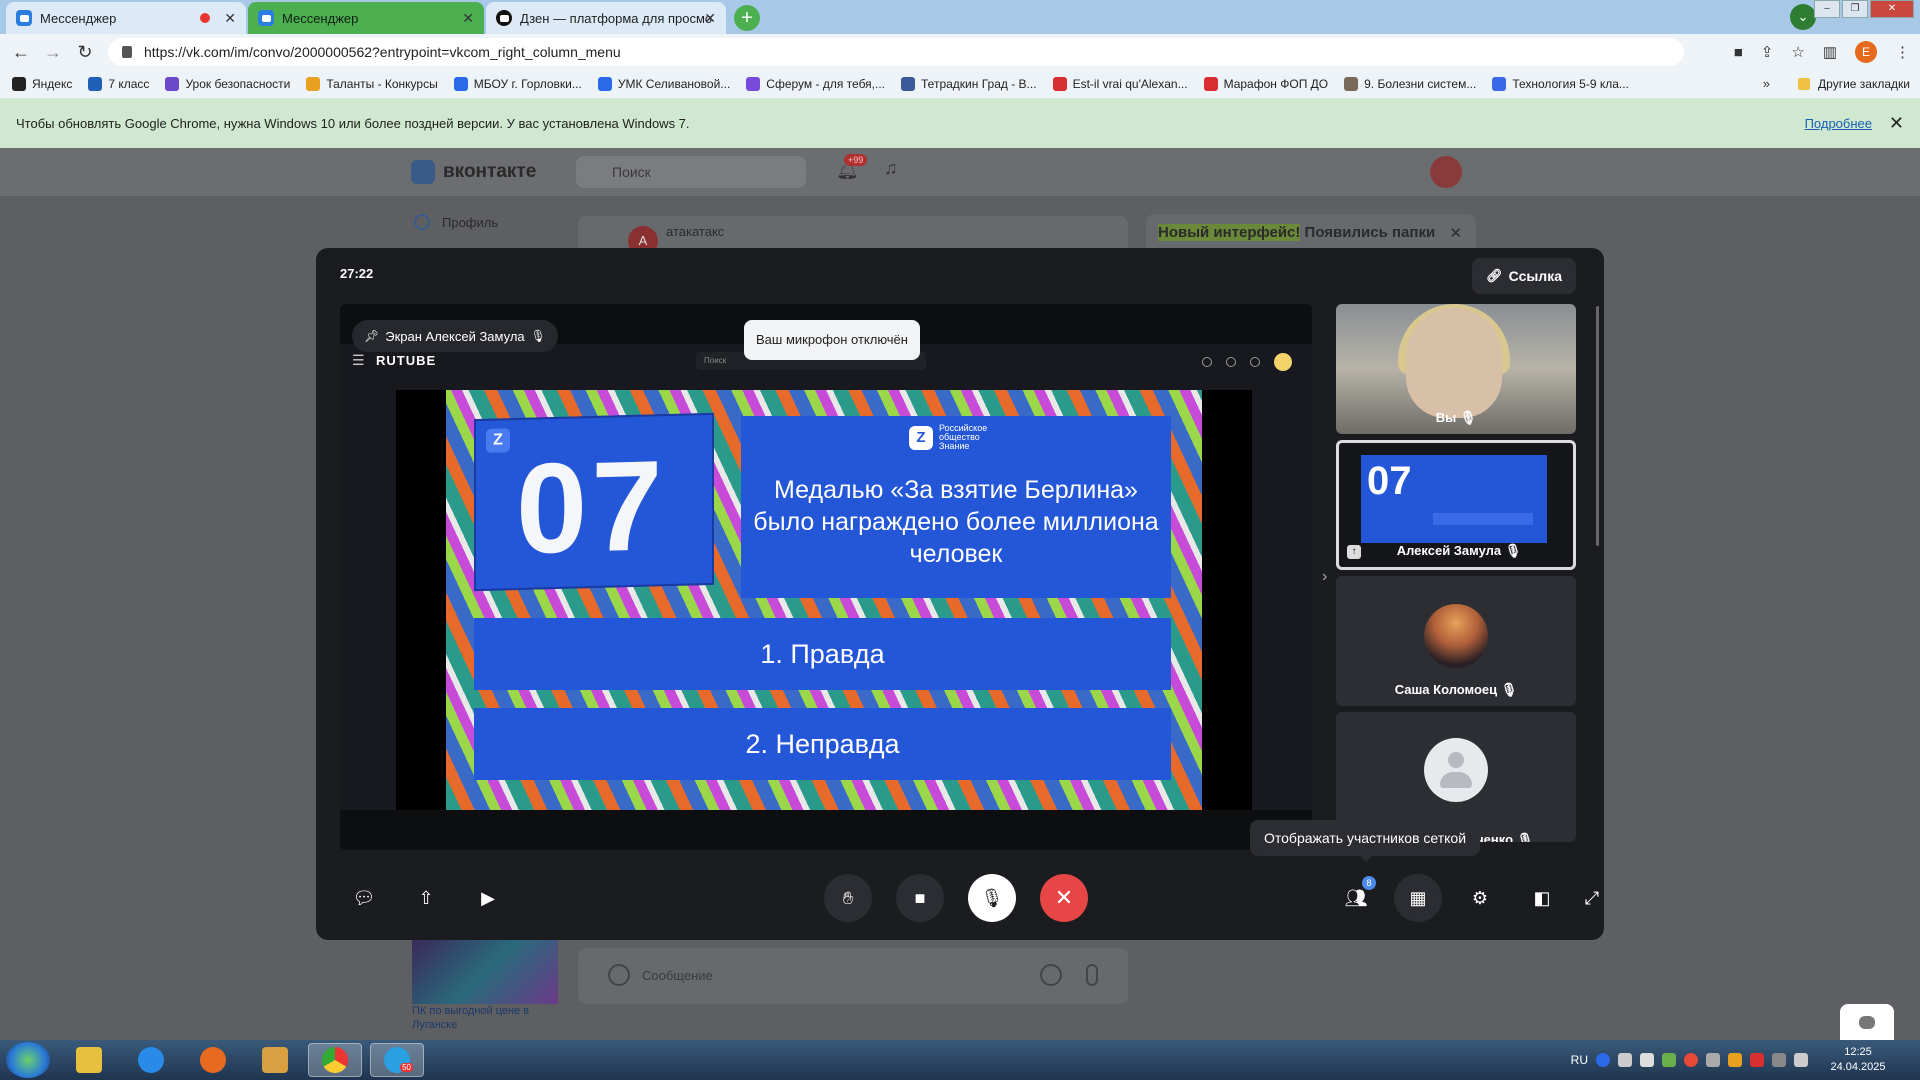  What do you see at coordinates (920, 898) in the screenshot?
I see `camera-button: ■` at bounding box center [920, 898].